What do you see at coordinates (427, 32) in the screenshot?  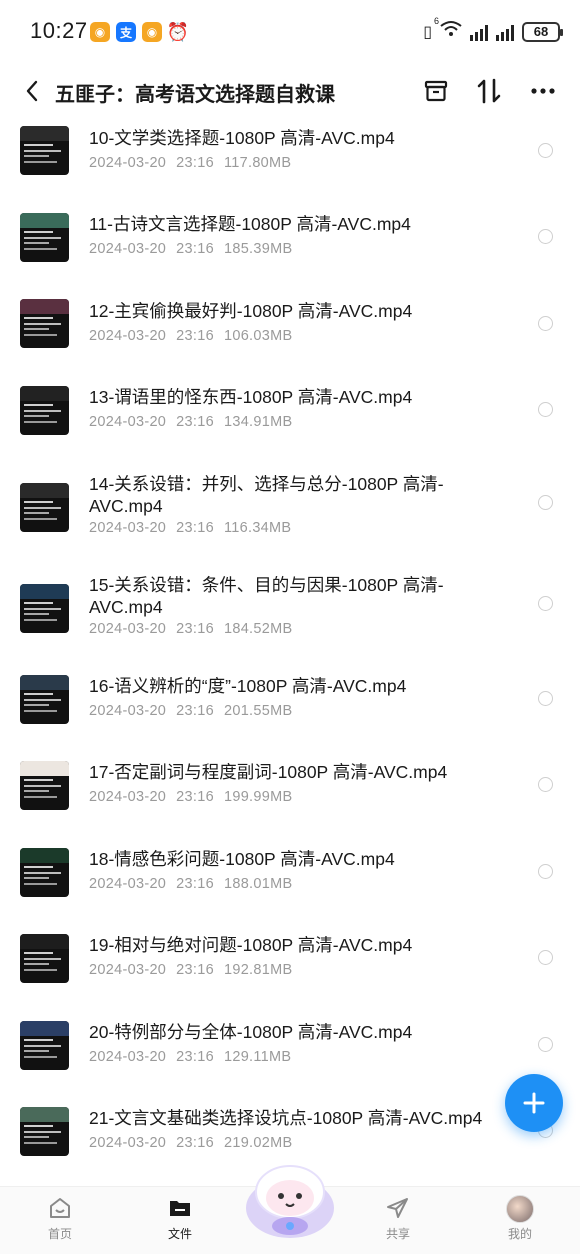 I see `vibrate-icon: ▯` at bounding box center [427, 32].